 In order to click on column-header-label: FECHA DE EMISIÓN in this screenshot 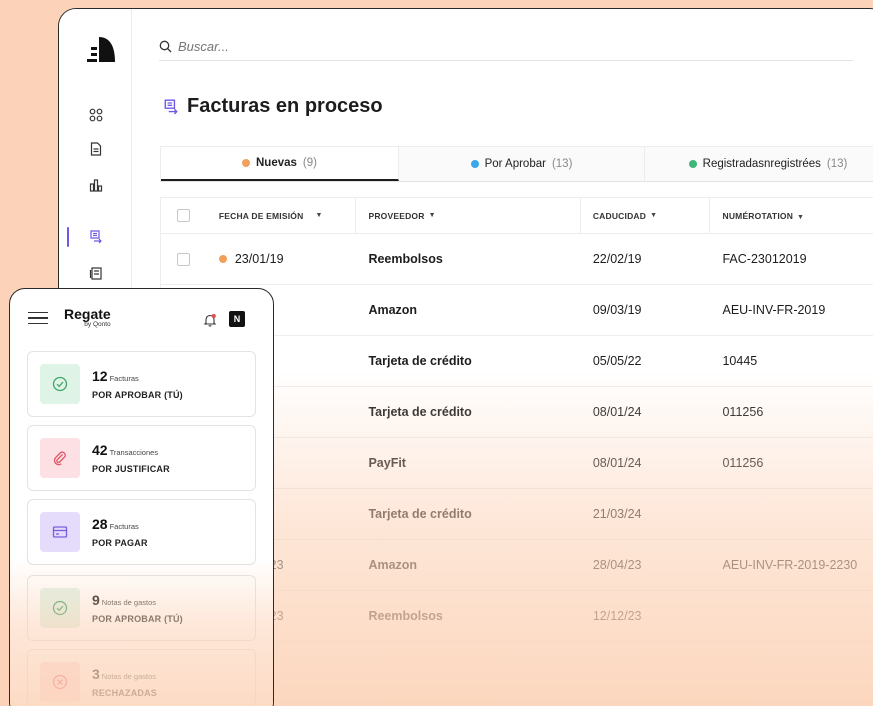, I will do `click(261, 215)`.